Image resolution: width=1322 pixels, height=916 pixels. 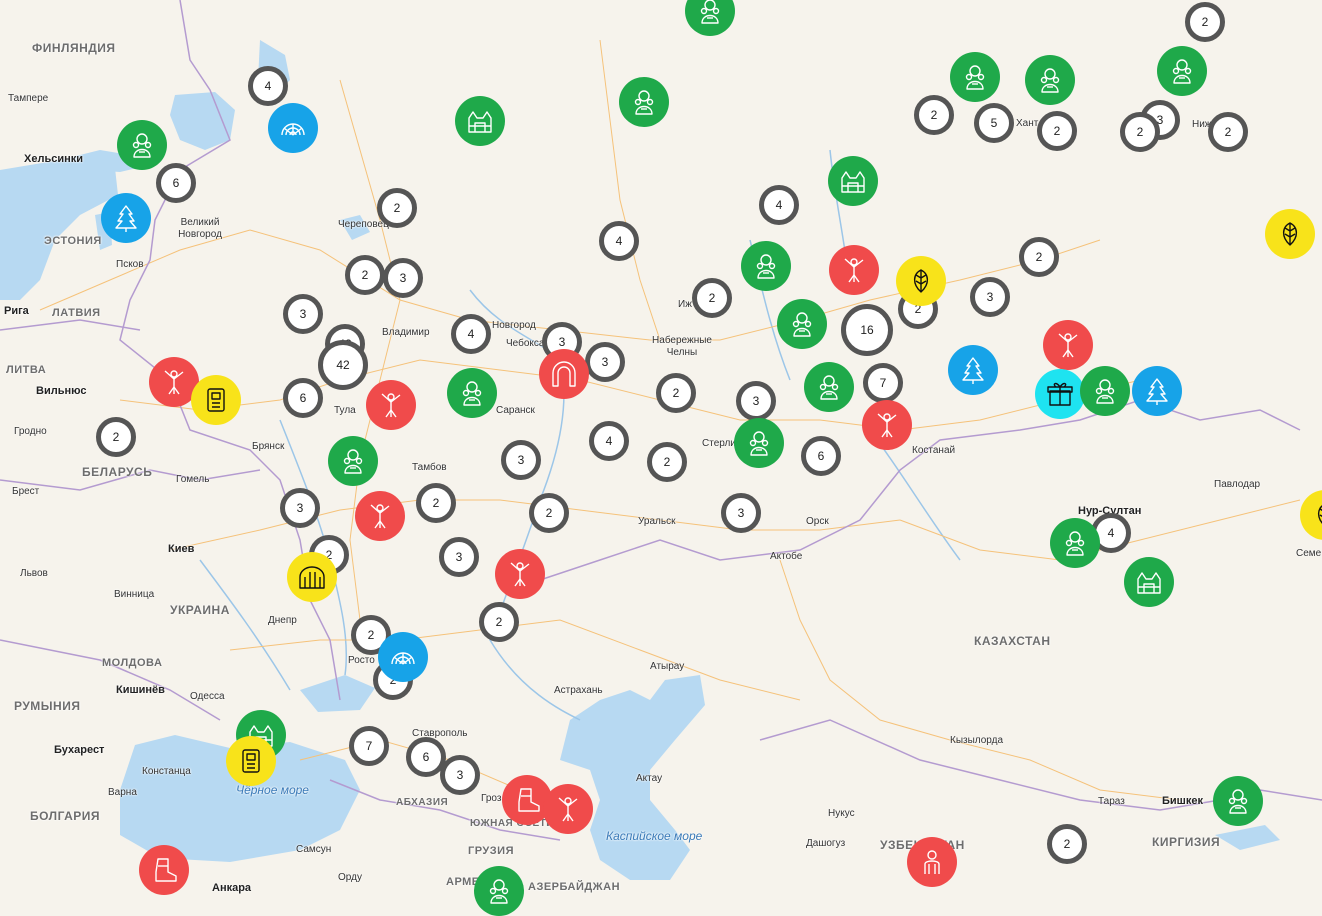 What do you see at coordinates (28, 98) in the screenshot?
I see `city-label: Тампере` at bounding box center [28, 98].